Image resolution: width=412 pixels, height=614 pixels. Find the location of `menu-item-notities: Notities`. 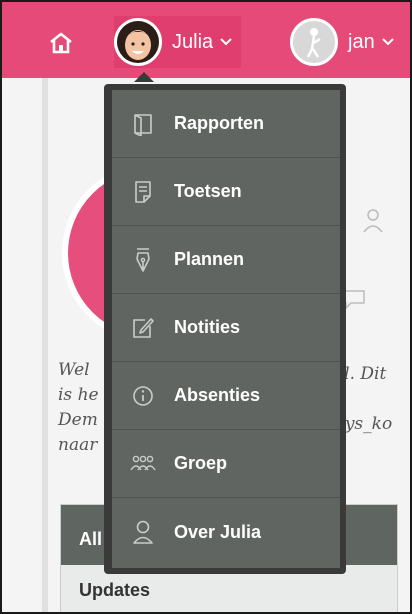

menu-item-notities: Notities is located at coordinates (226, 328).